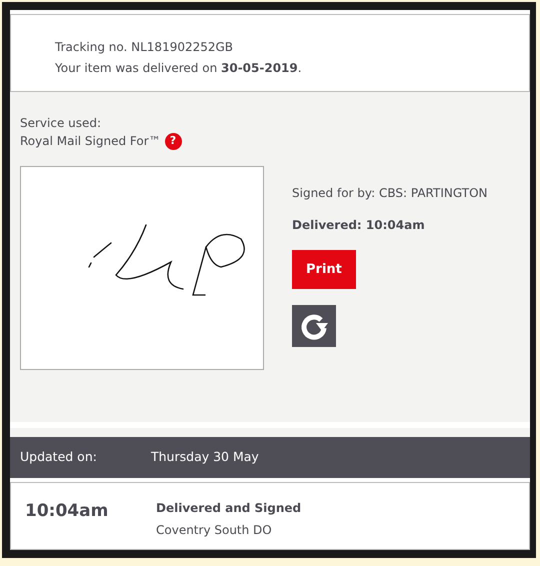 The height and width of the screenshot is (566, 540). I want to click on delivered-time: Delivered: 10:04am, so click(358, 225).